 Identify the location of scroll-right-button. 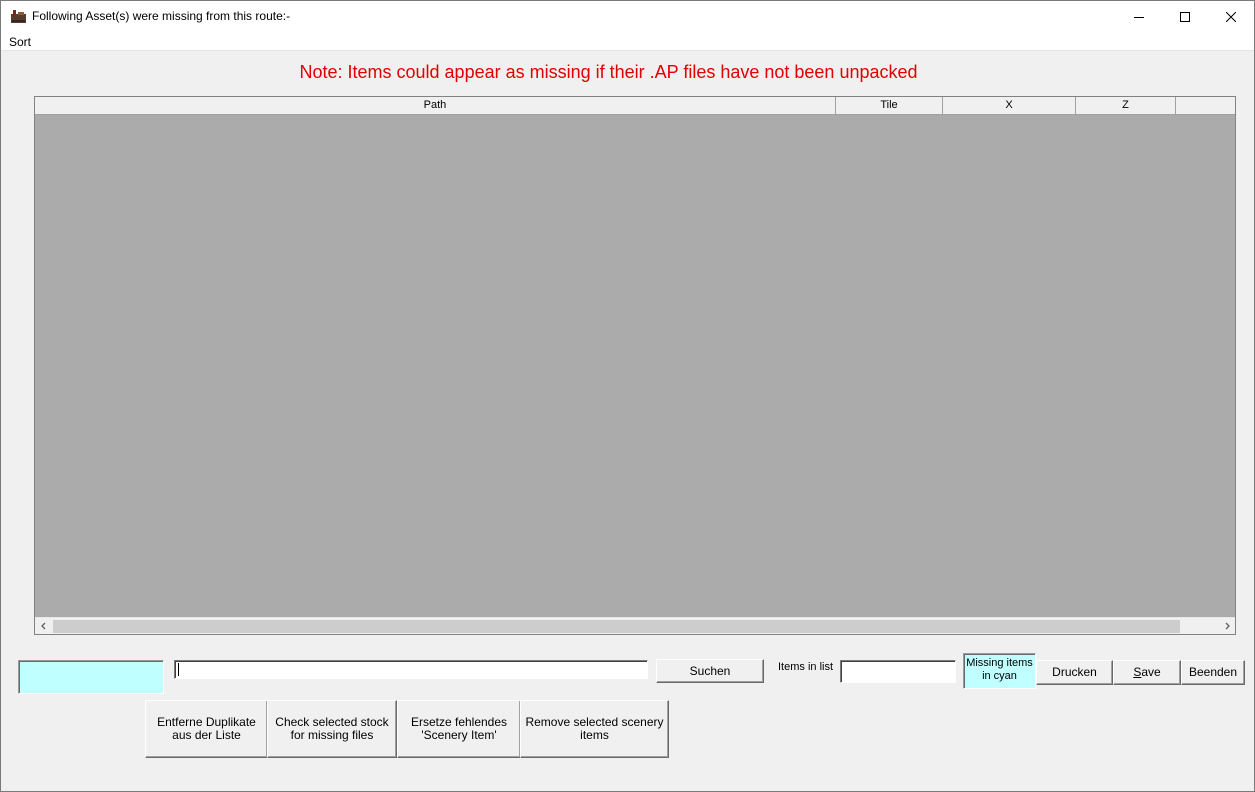
(1226, 626).